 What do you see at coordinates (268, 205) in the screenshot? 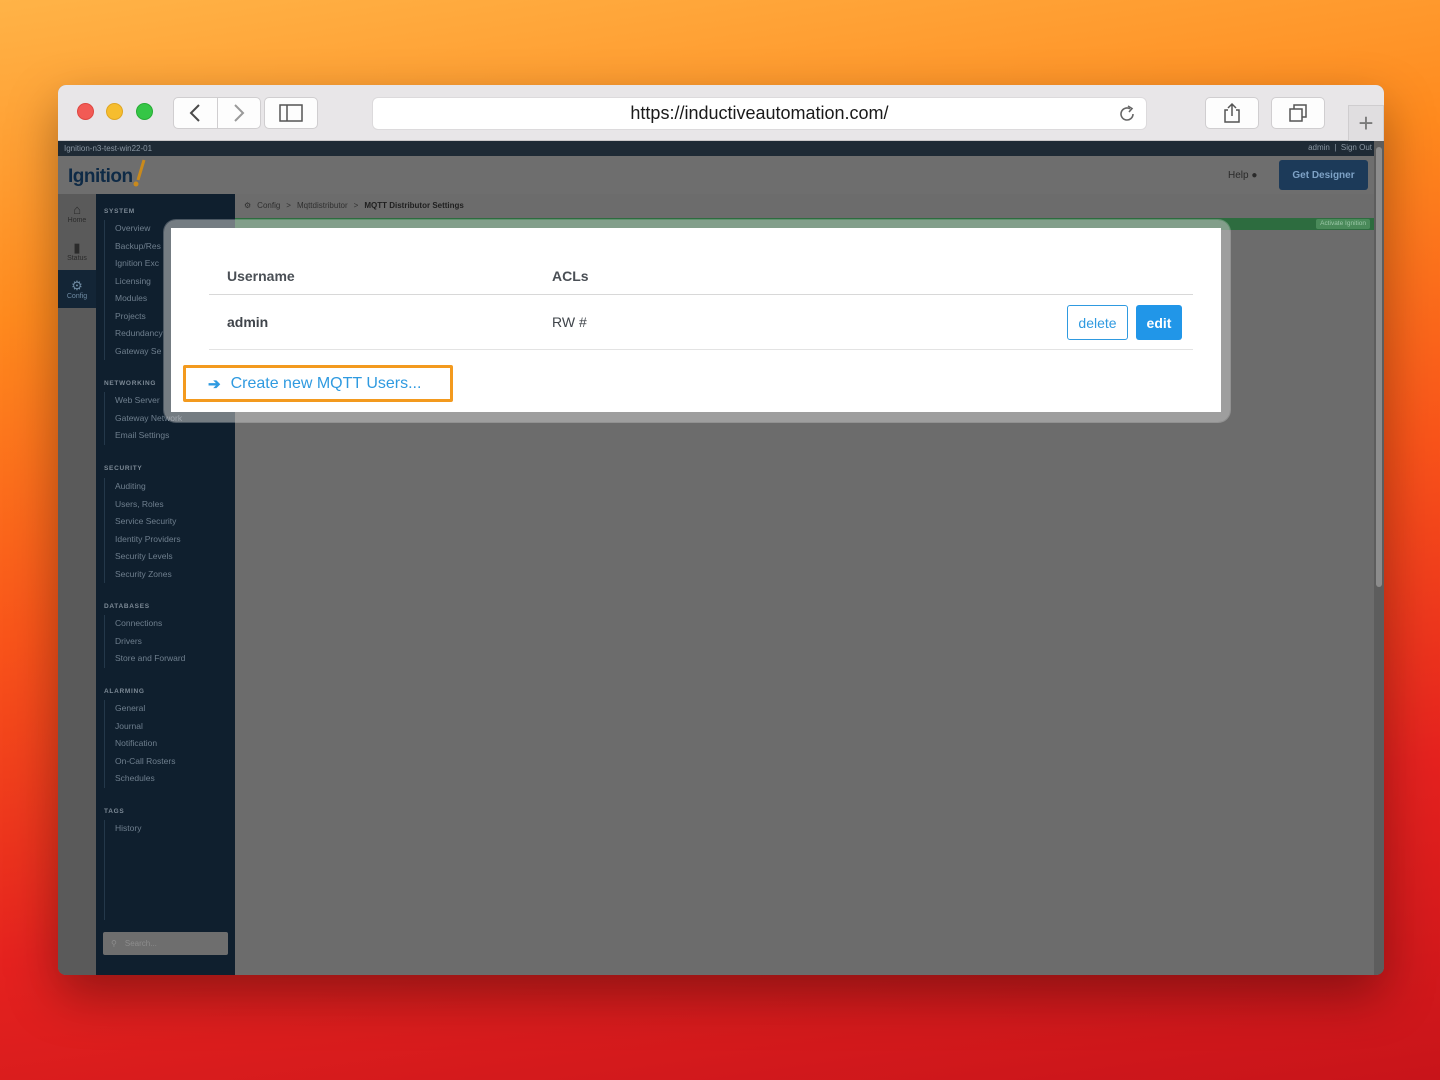
I see `breadcrumb-config: Config` at bounding box center [268, 205].